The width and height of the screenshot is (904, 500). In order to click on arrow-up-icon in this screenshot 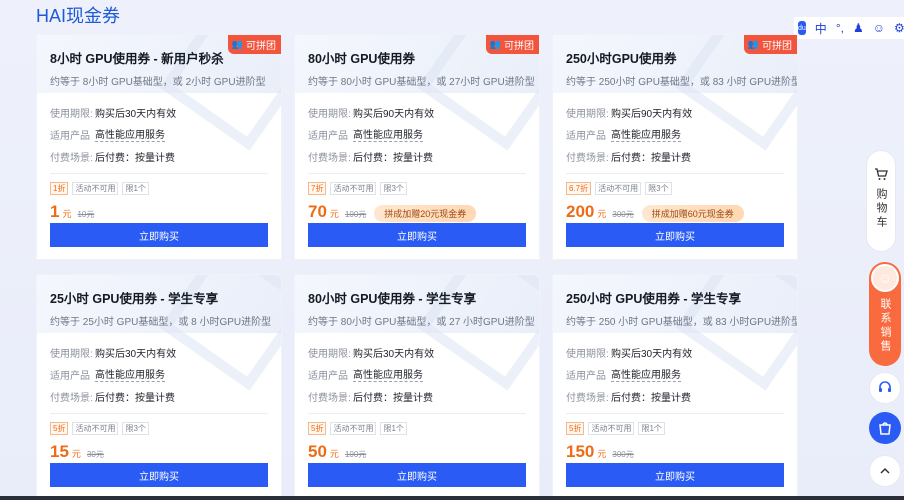, I will do `click(885, 471)`.